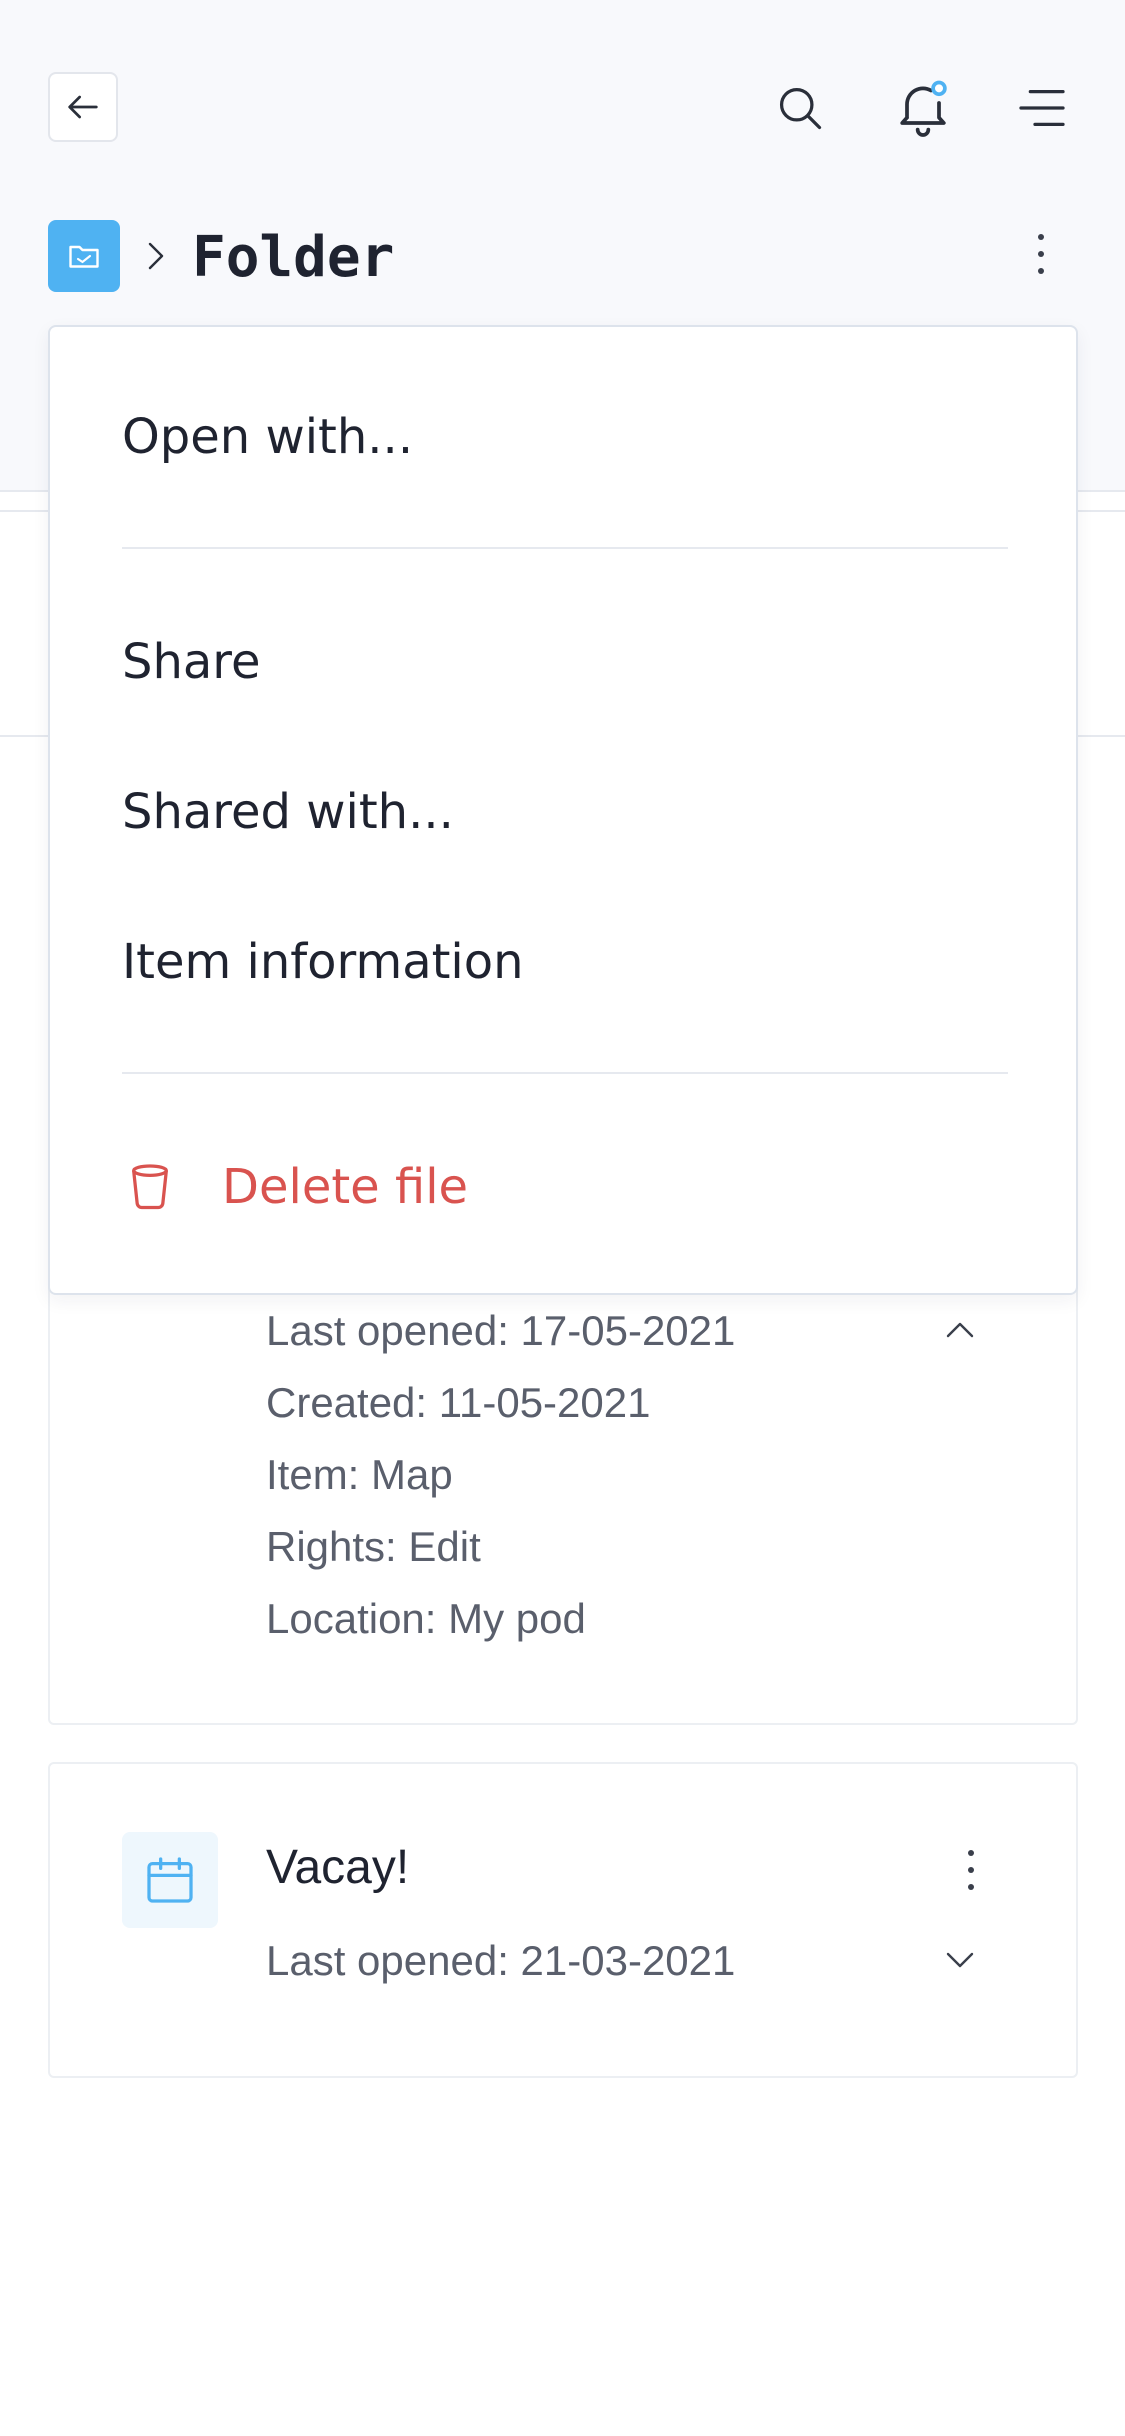 The image size is (1125, 2436). What do you see at coordinates (501, 1330) in the screenshot?
I see `last-opened-text: Last opened: 17-05-2021` at bounding box center [501, 1330].